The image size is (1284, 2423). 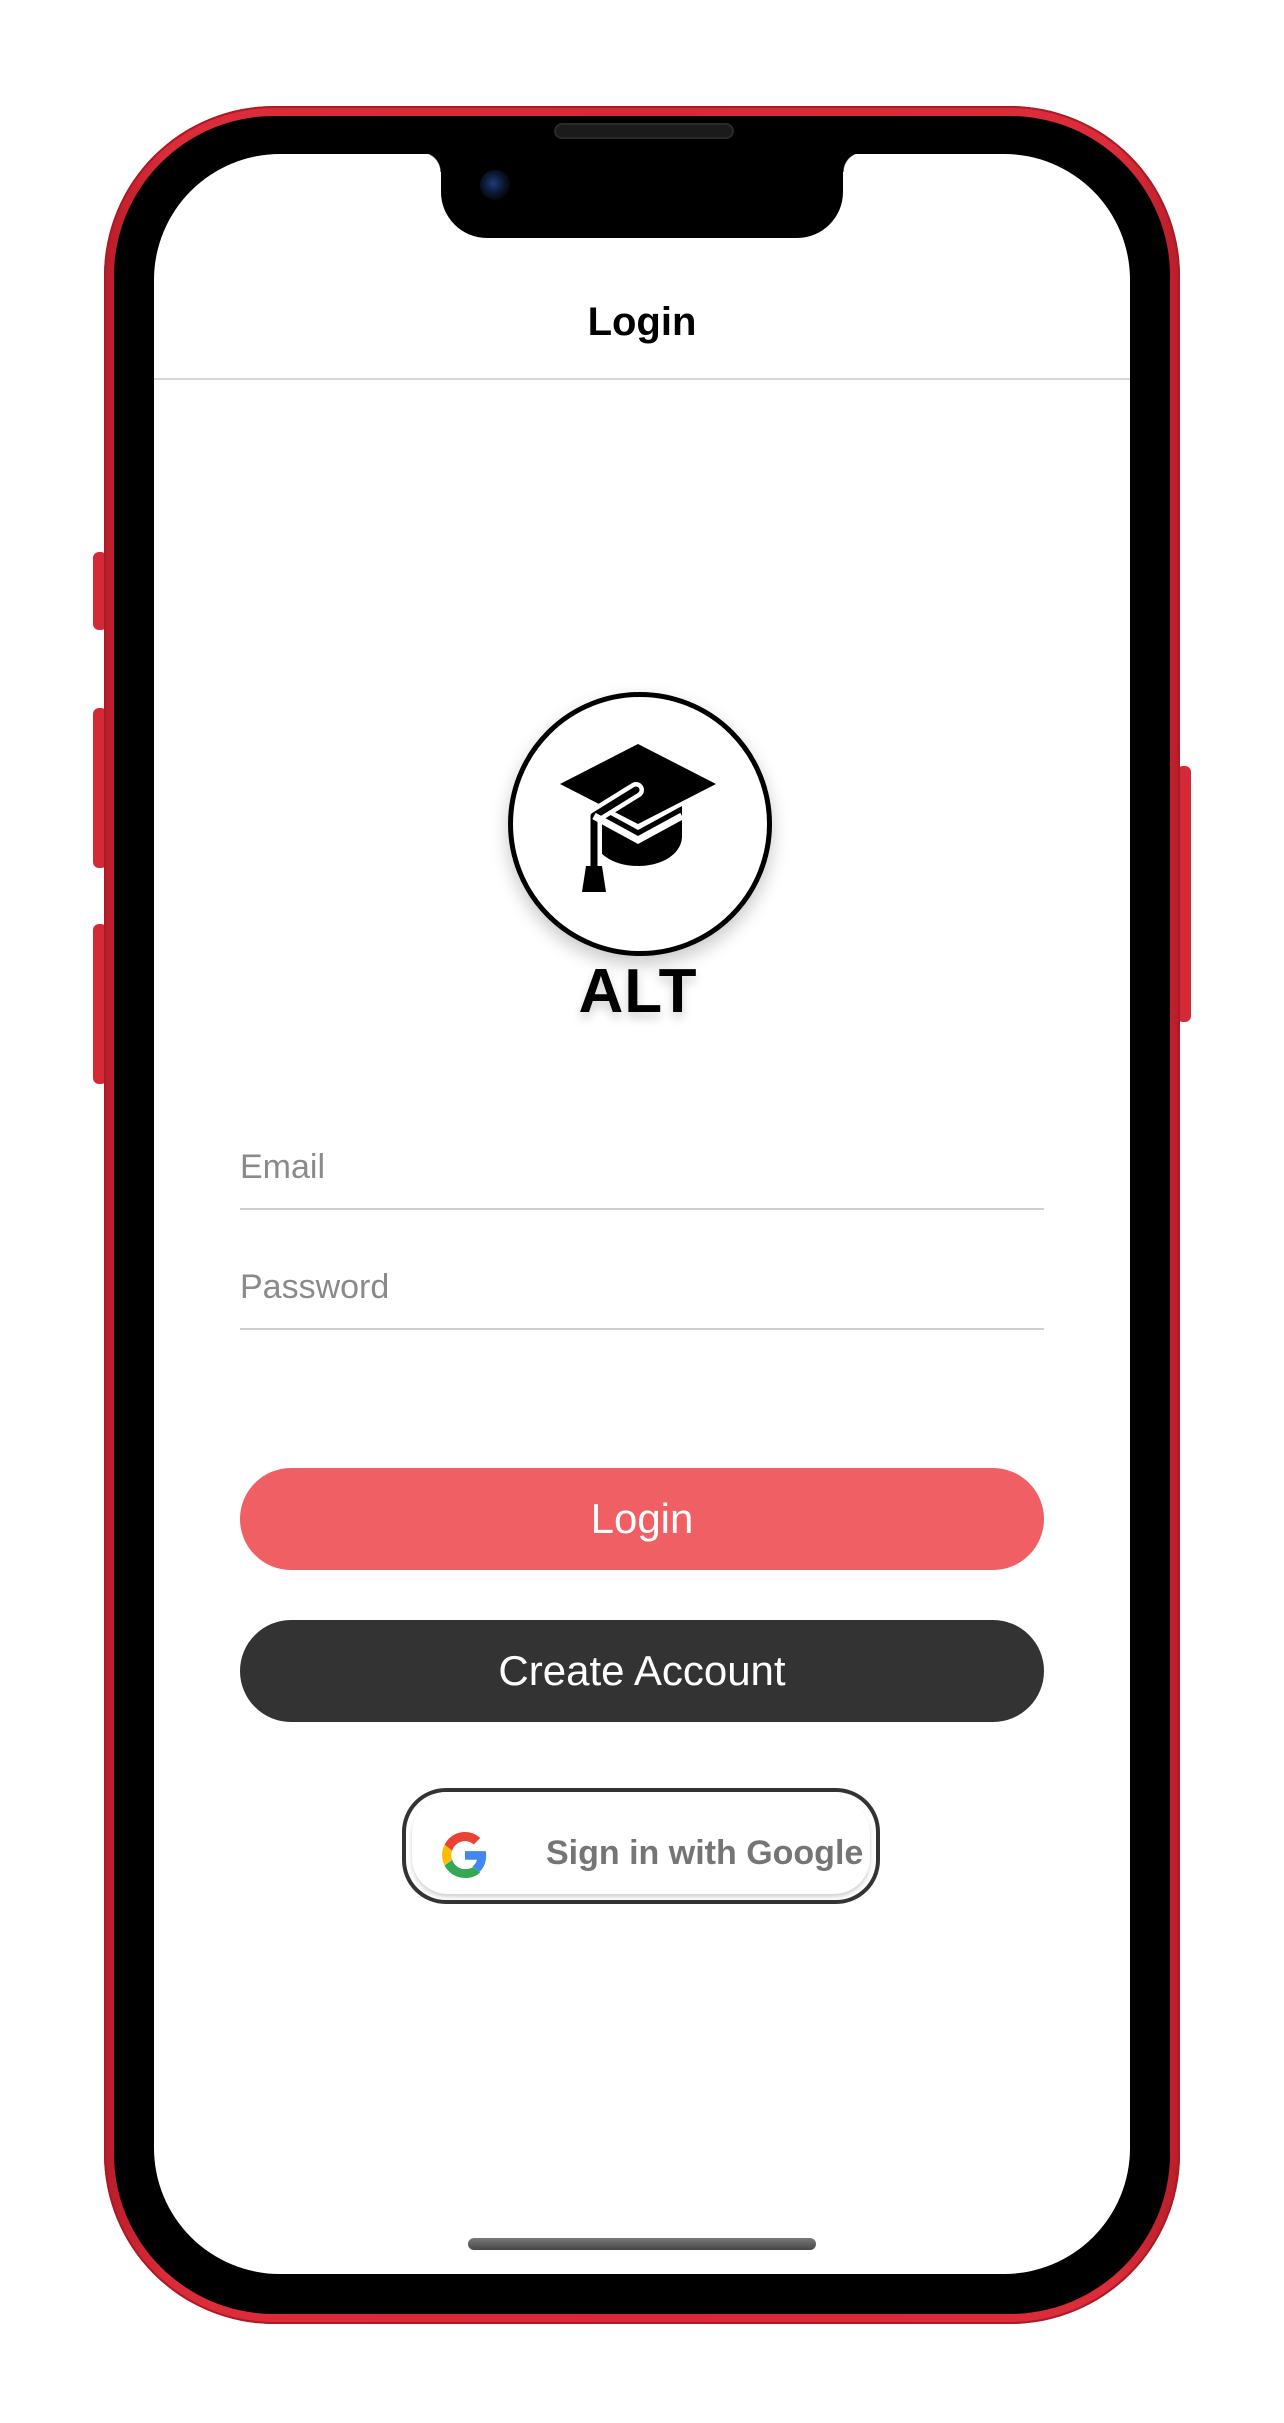 I want to click on page-title: Login, so click(x=642, y=322).